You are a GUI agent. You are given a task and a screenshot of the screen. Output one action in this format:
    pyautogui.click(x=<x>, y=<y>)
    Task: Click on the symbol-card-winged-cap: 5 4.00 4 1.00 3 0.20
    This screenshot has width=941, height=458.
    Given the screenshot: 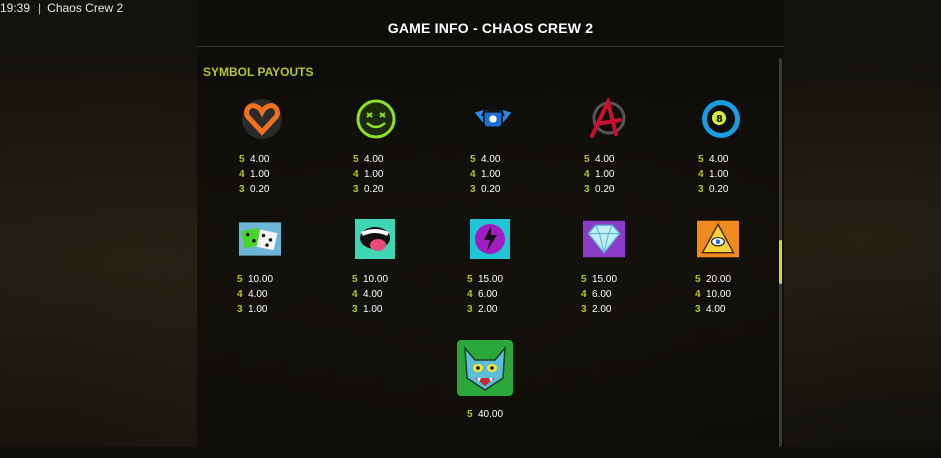 What is the action you would take?
    pyautogui.click(x=490, y=158)
    